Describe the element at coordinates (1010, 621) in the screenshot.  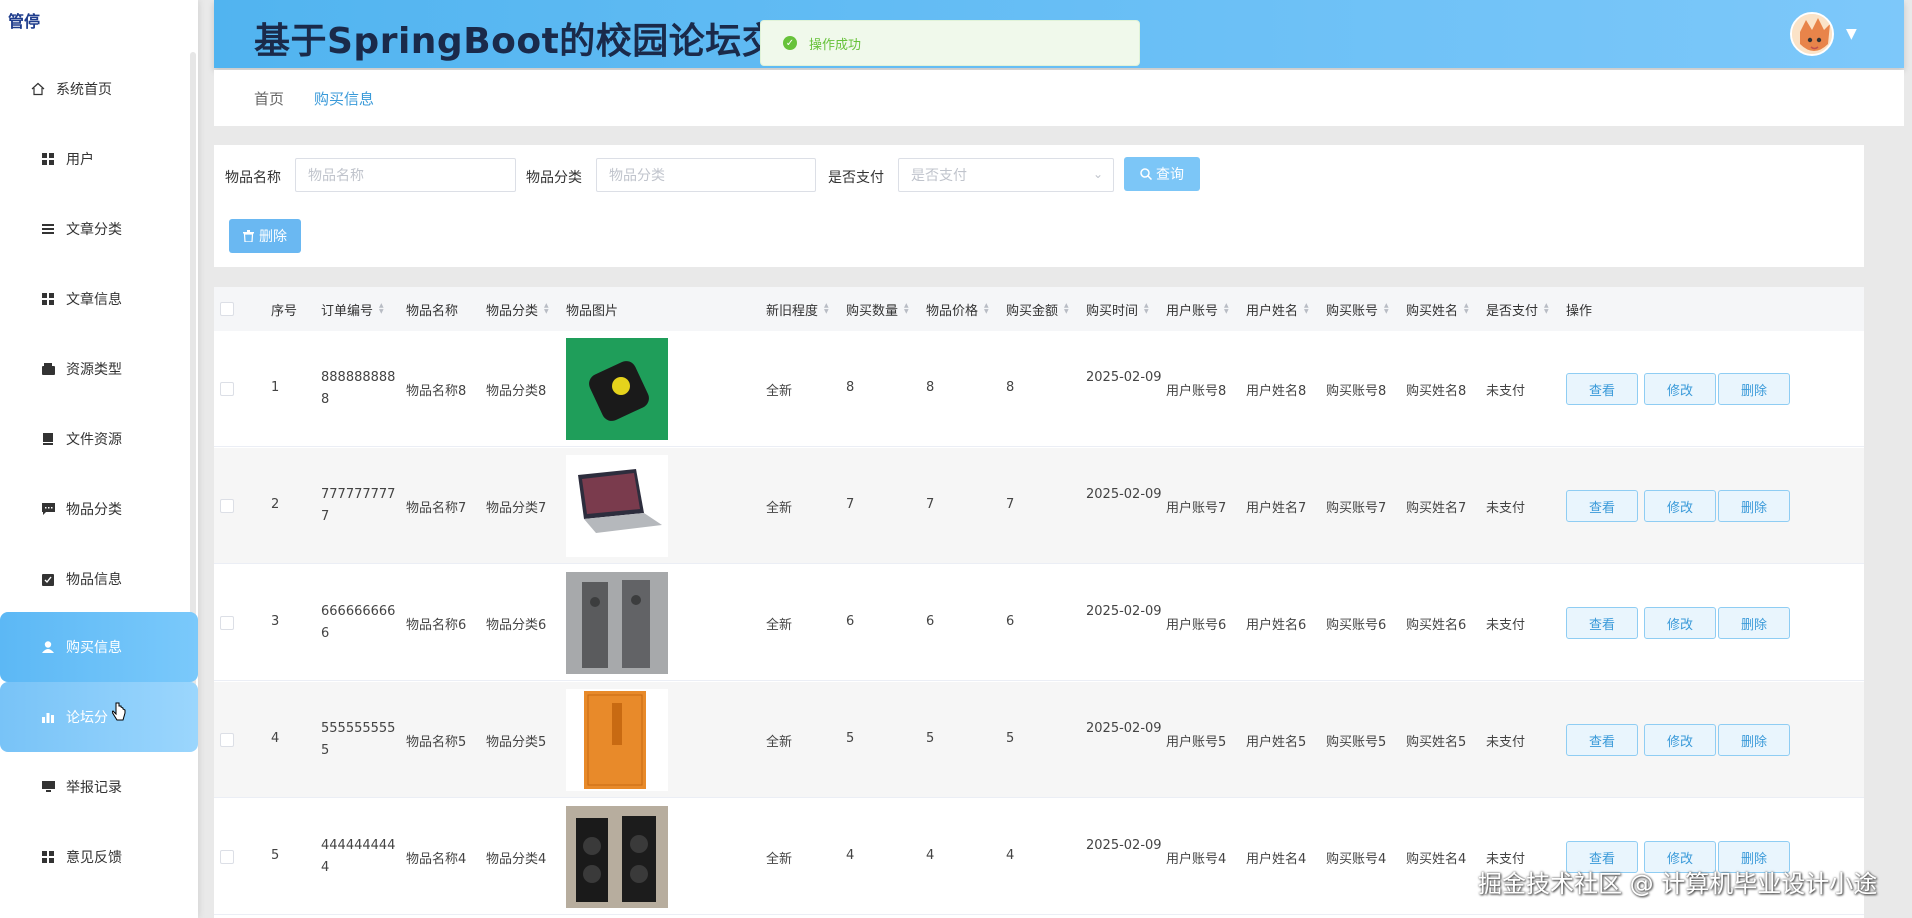
I see `cell-amount: 6` at that location.